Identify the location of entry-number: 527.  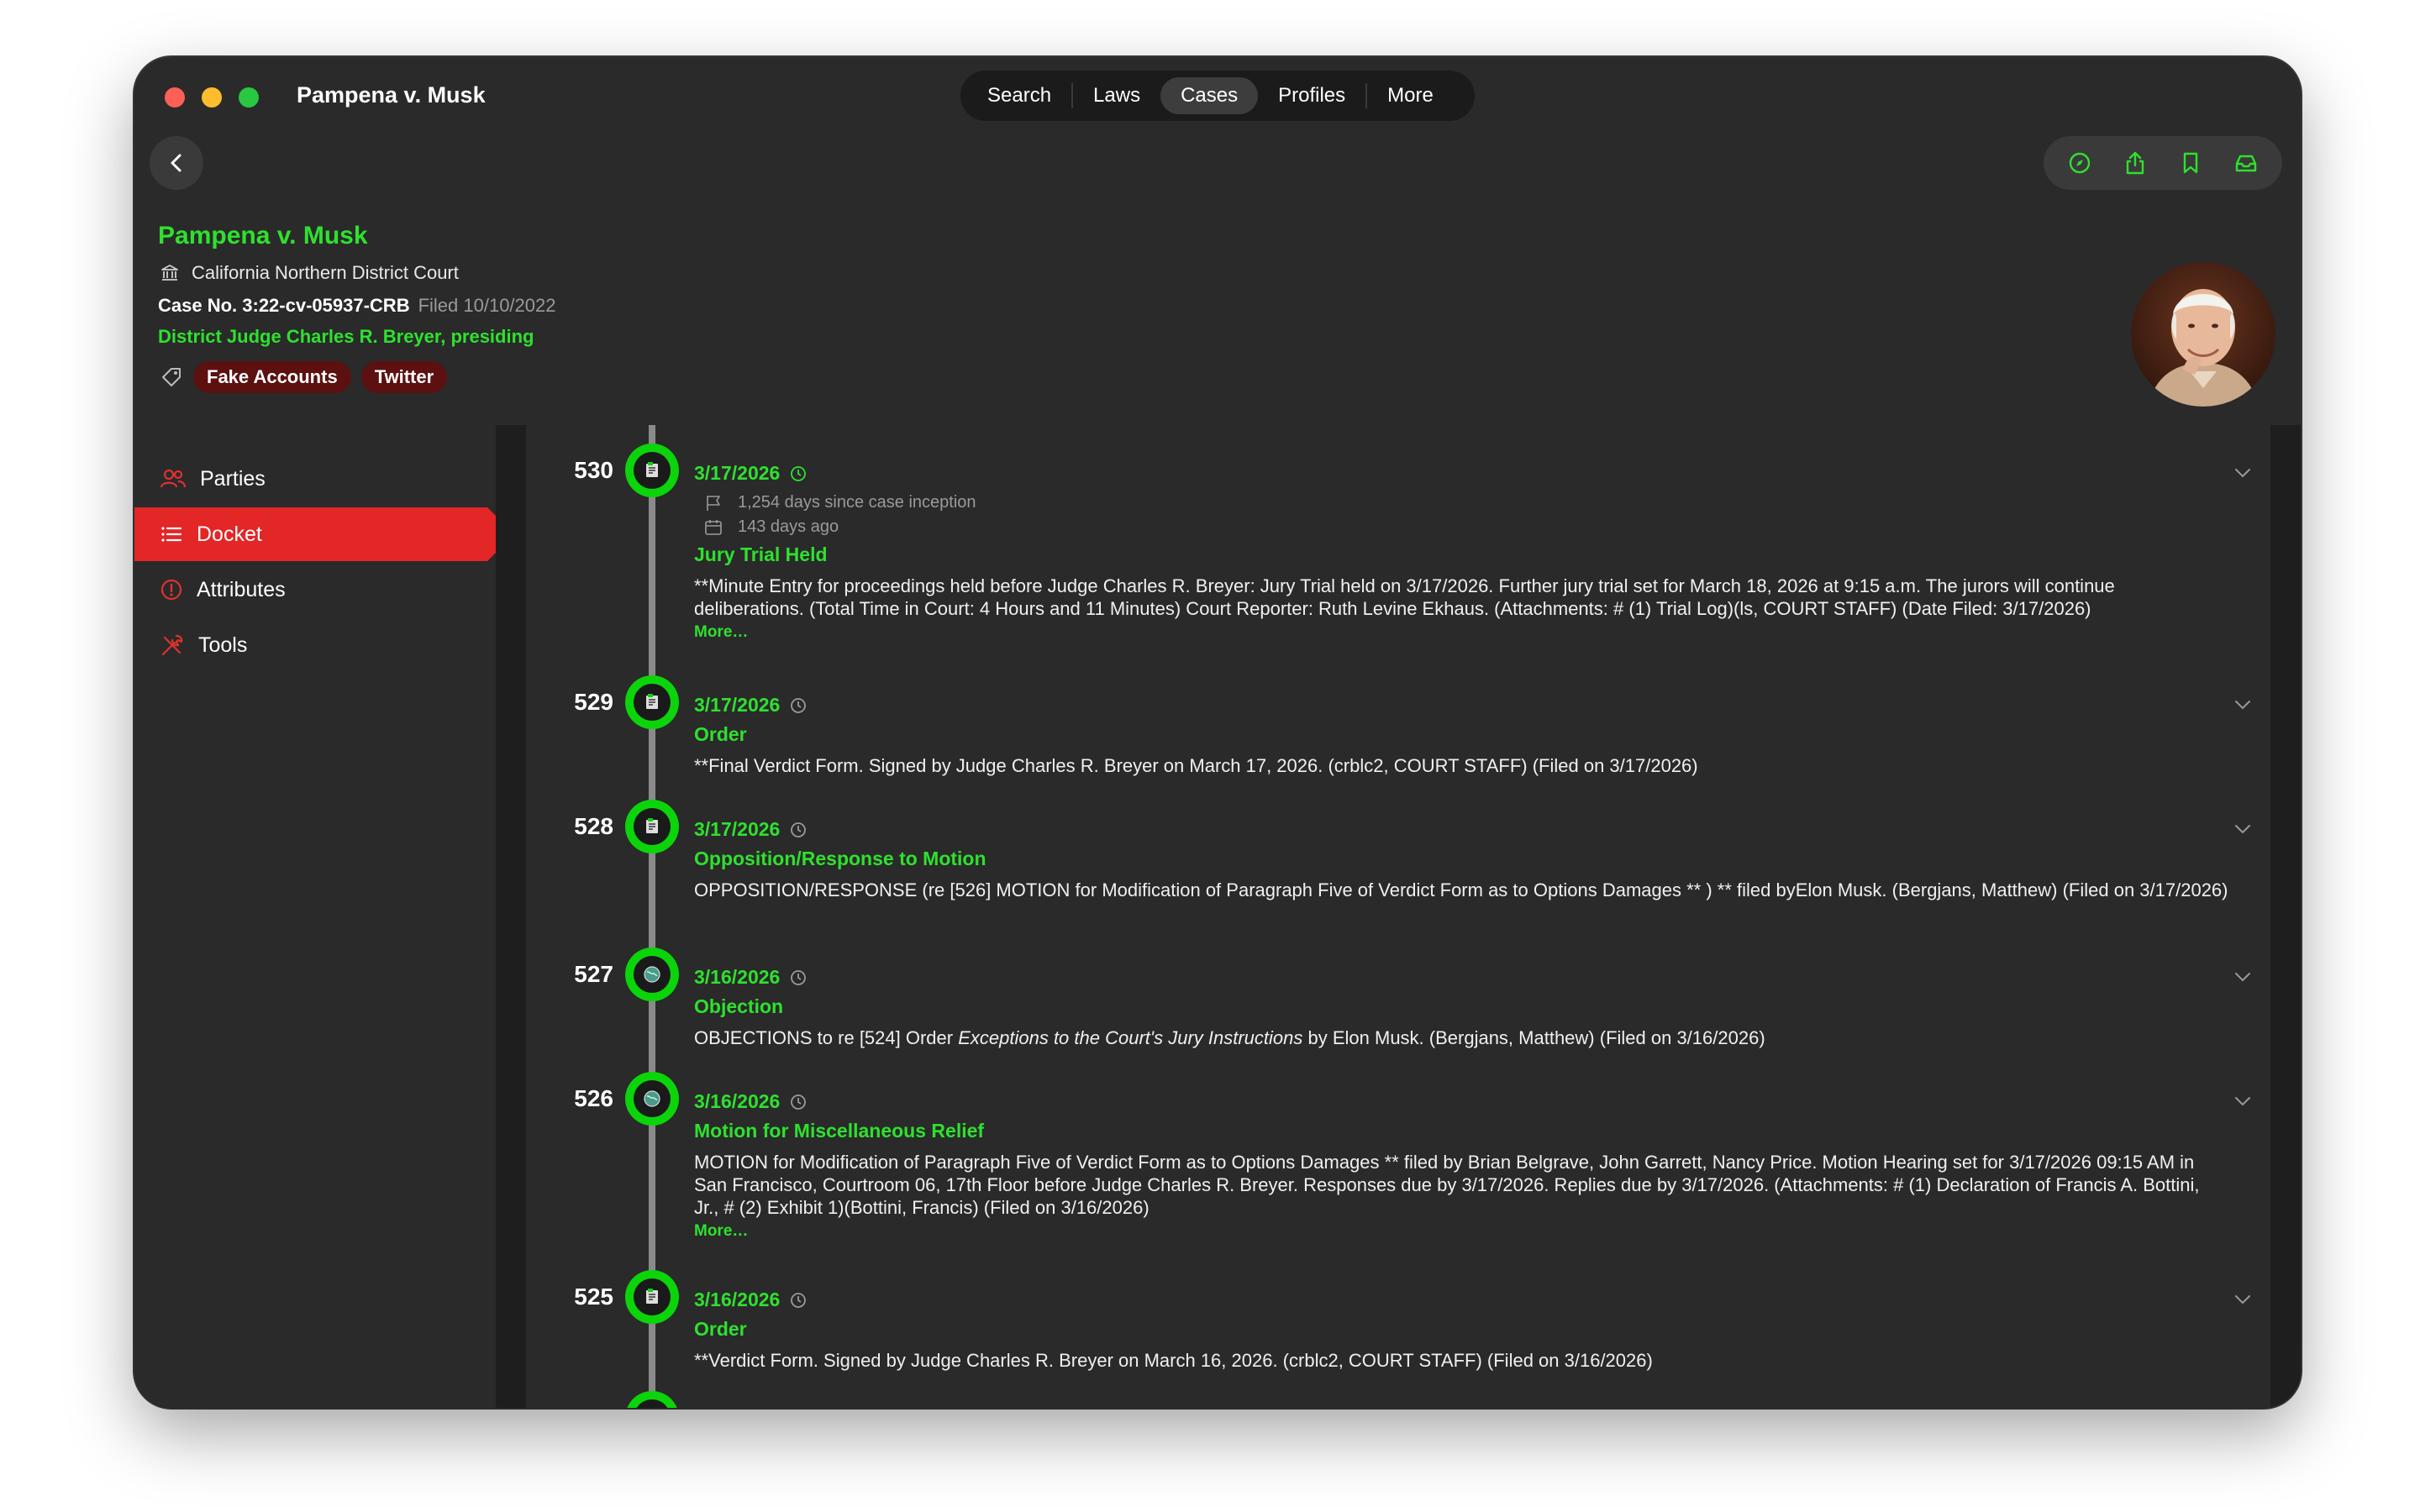
(593, 974).